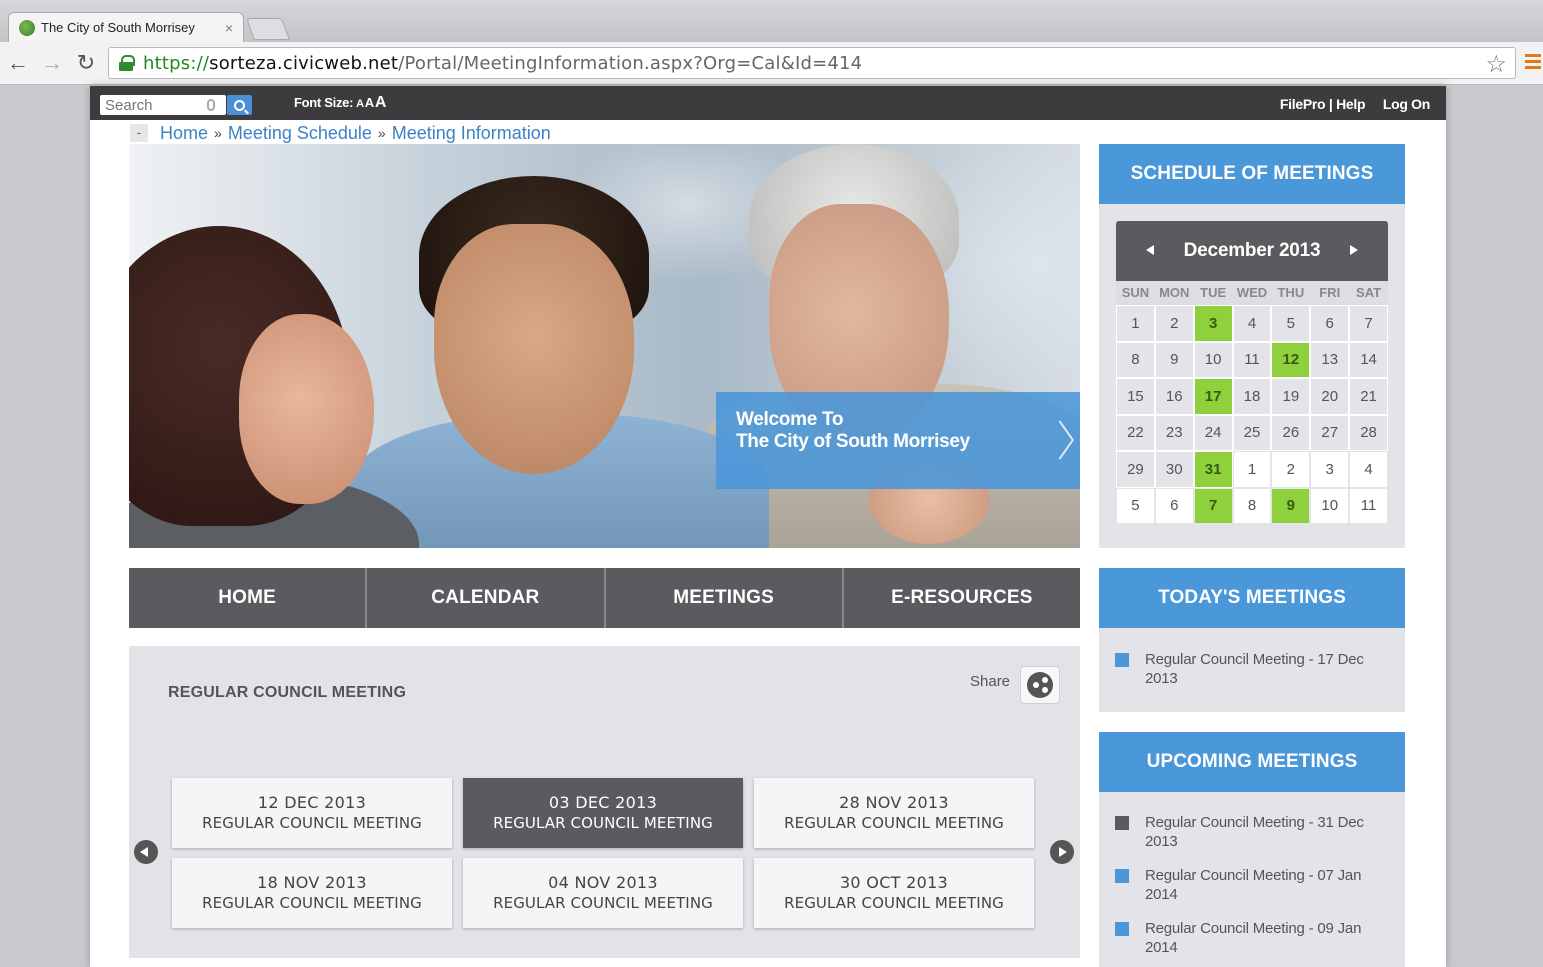 The height and width of the screenshot is (967, 1543). I want to click on calendar-day: 16, so click(1174, 396).